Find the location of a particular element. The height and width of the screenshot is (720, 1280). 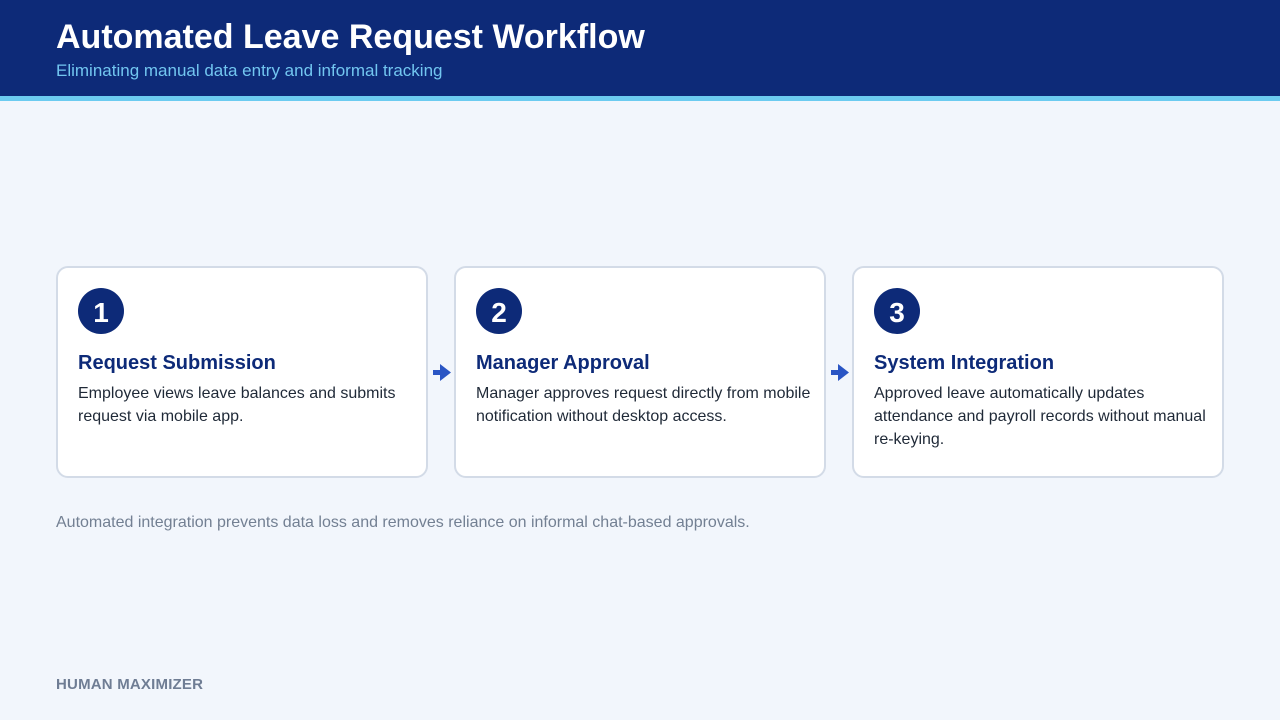

brand-label: HUMAN MAXIMIZER is located at coordinates (130, 684).